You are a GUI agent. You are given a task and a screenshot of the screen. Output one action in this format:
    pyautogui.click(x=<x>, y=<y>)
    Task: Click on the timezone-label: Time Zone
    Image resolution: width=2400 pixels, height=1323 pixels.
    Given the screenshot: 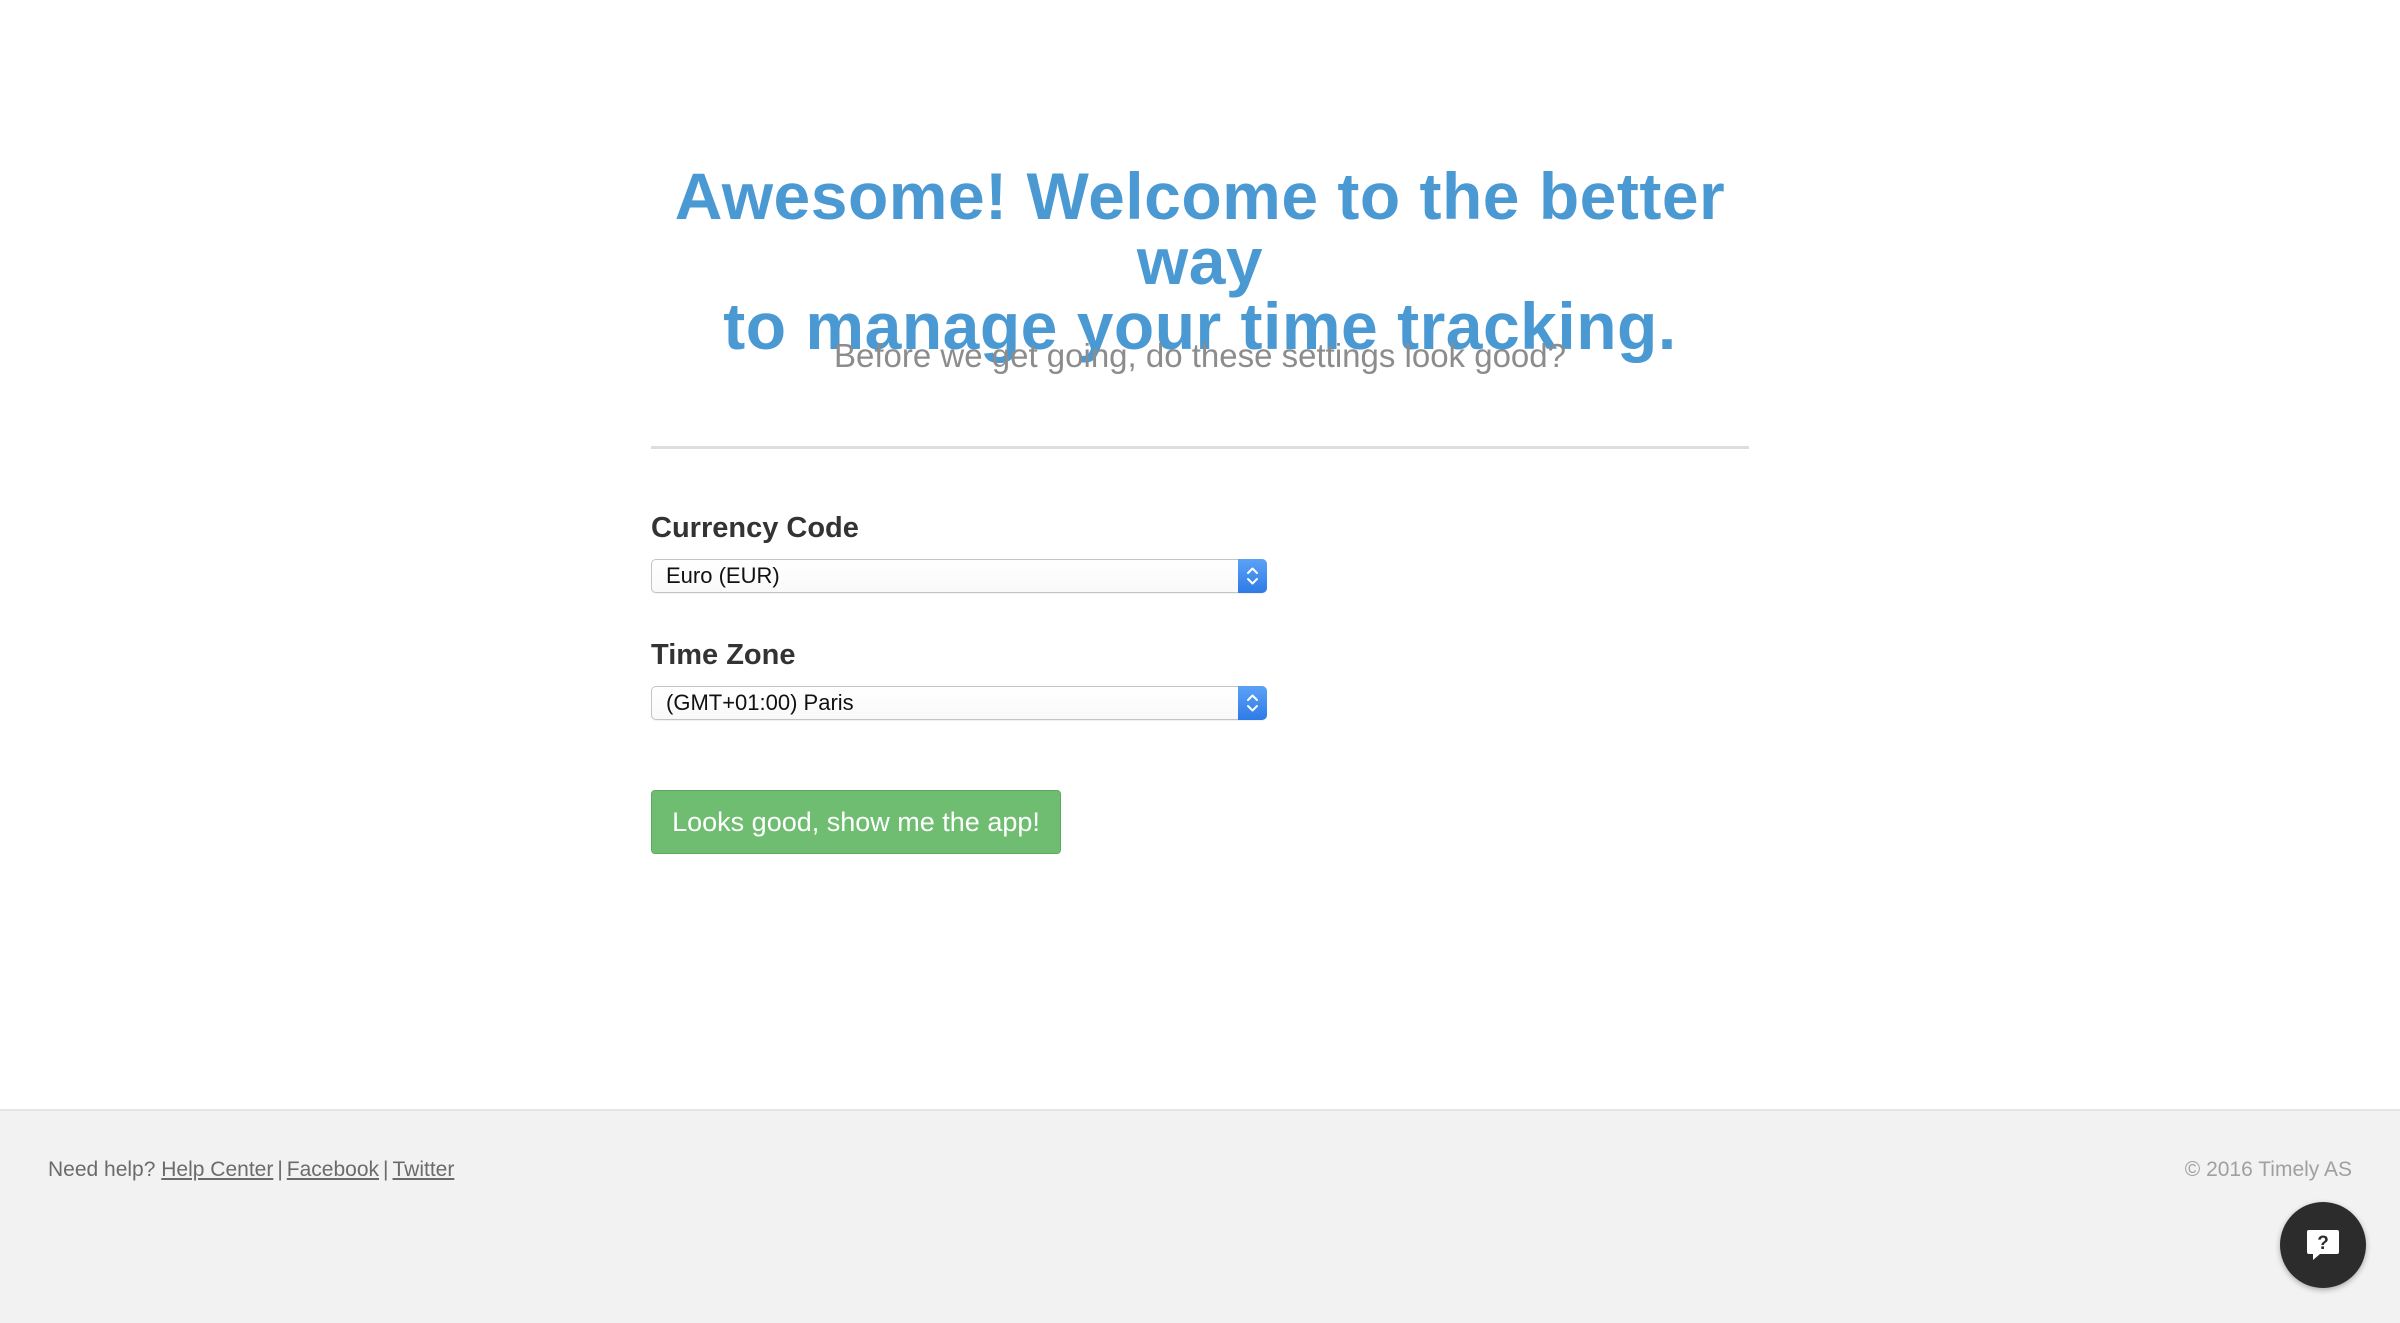 What is the action you would take?
    pyautogui.click(x=723, y=655)
    